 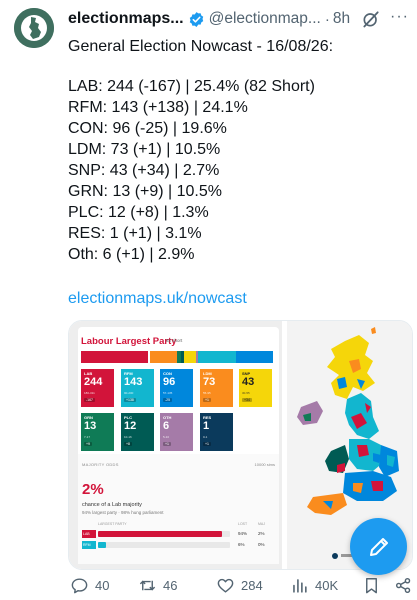 I want to click on repost-button: 46, so click(x=157, y=585).